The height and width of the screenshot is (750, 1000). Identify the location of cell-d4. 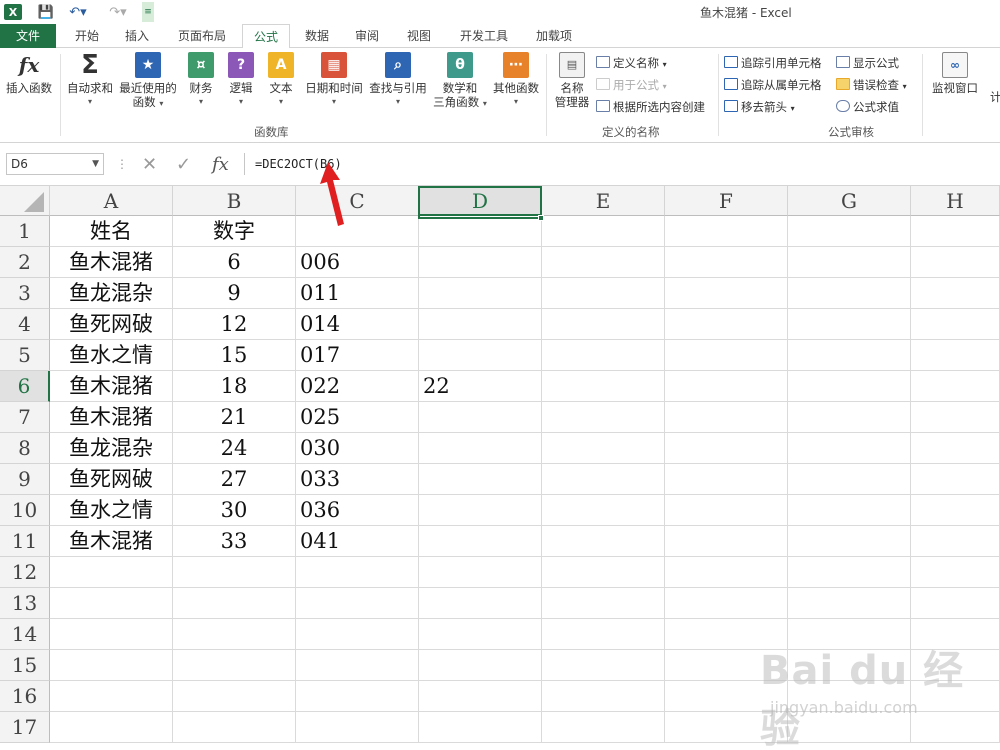
(480, 324).